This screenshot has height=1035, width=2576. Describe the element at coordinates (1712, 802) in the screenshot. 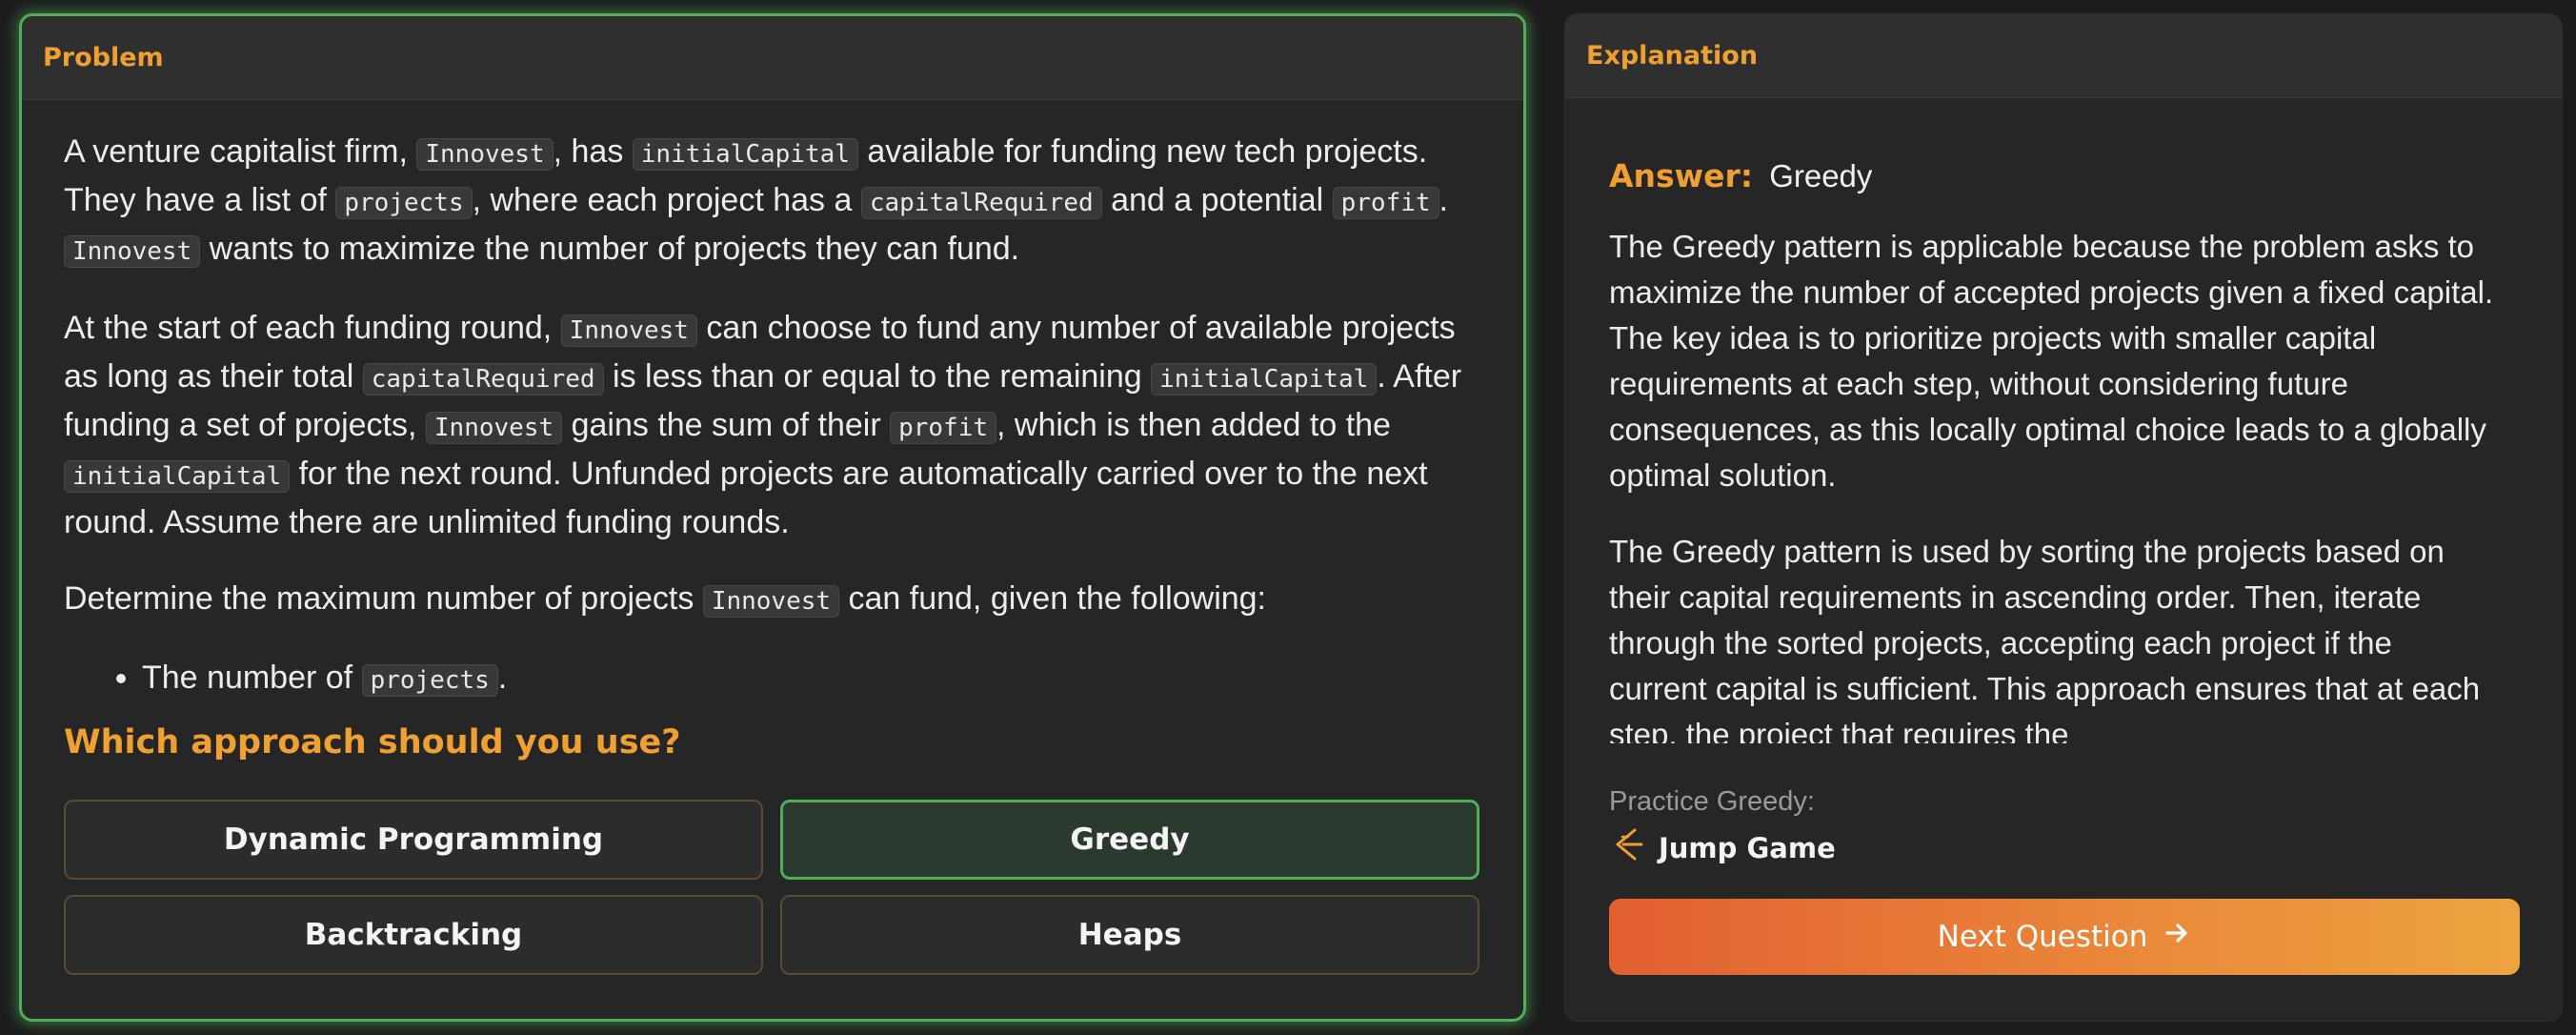

I see `practice-label: Practice Greedy:` at that location.